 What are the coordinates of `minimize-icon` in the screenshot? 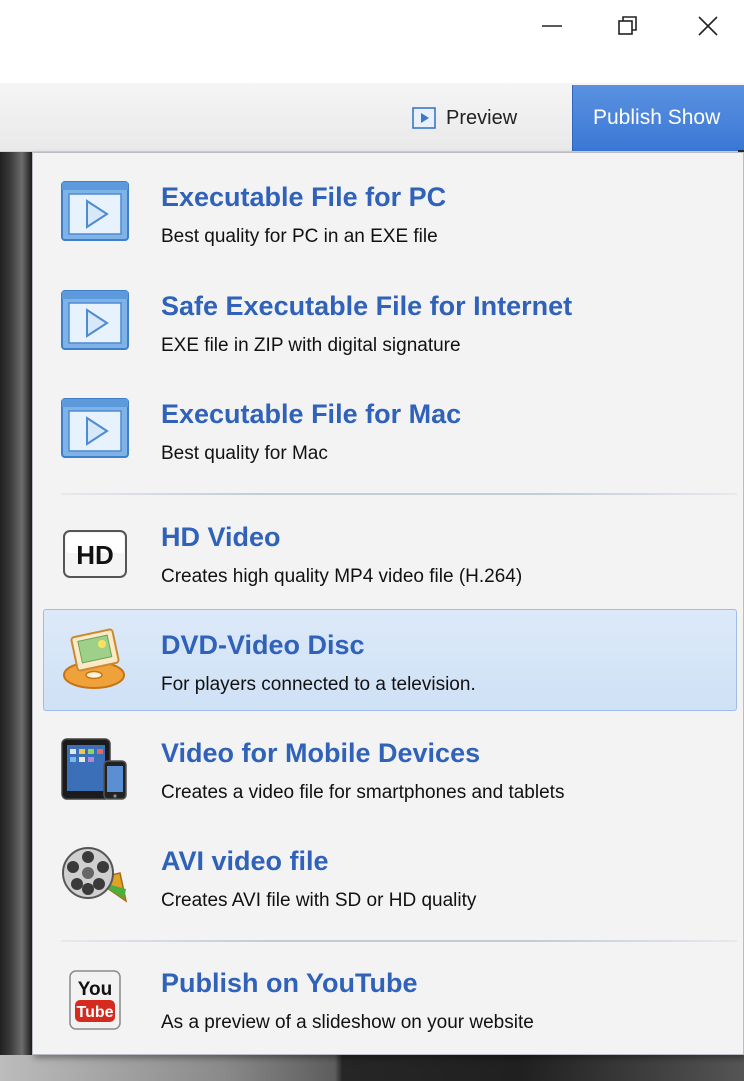 It's located at (552, 26).